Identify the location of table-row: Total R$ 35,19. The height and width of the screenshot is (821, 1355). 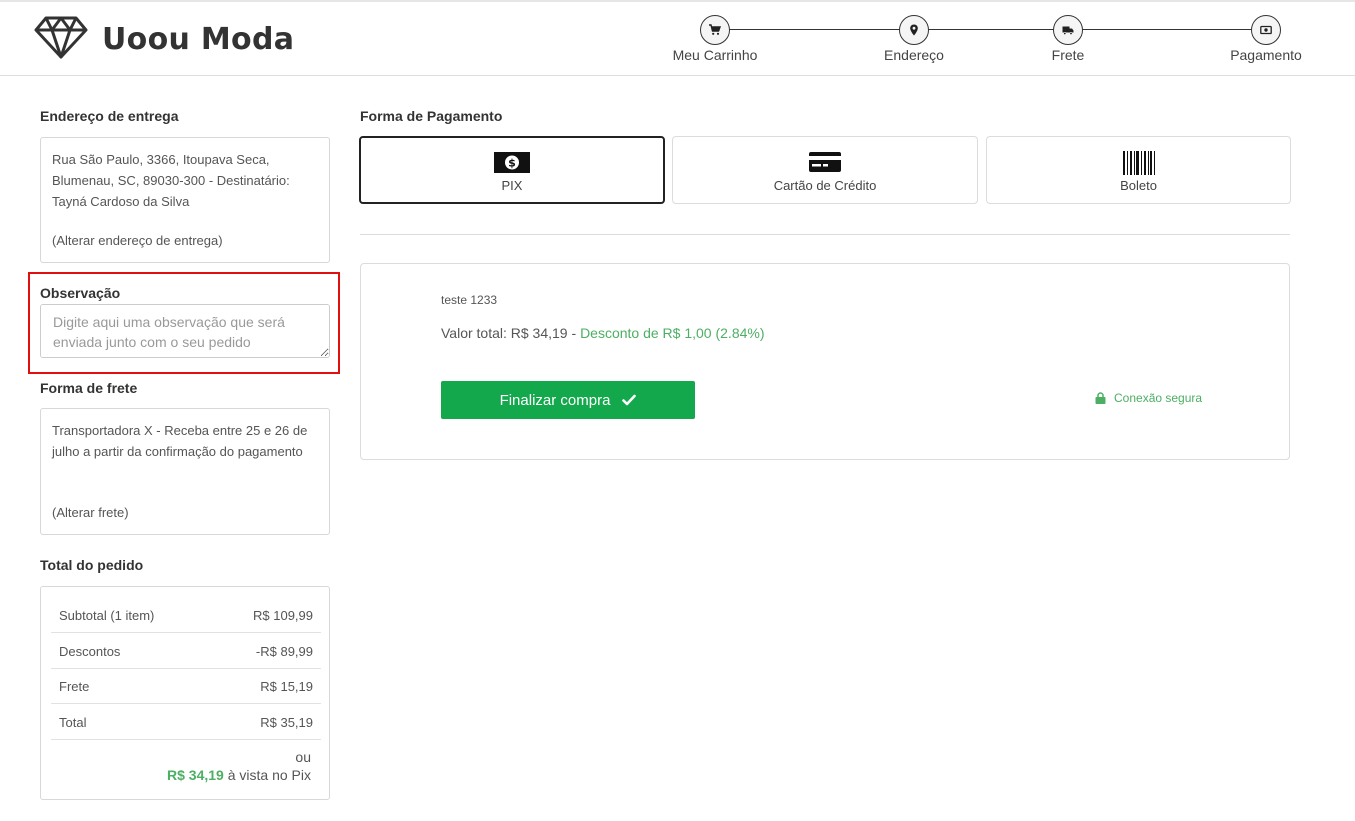
(186, 722).